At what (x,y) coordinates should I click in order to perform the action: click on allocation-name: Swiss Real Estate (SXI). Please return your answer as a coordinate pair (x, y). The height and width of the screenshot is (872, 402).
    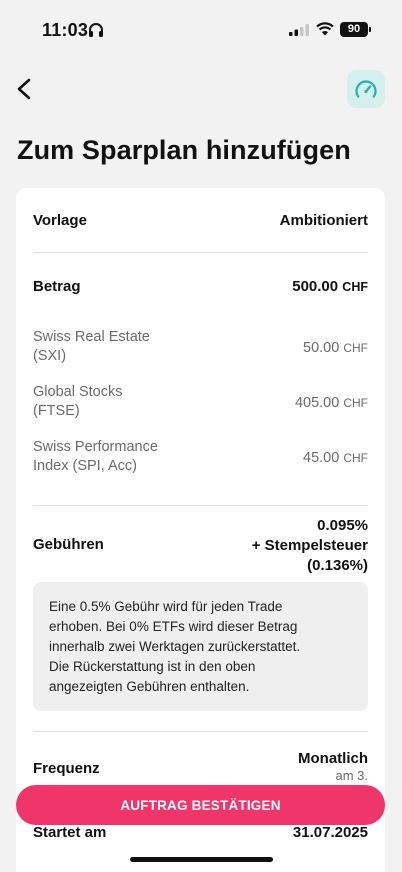
    Looking at the image, I should click on (118, 347).